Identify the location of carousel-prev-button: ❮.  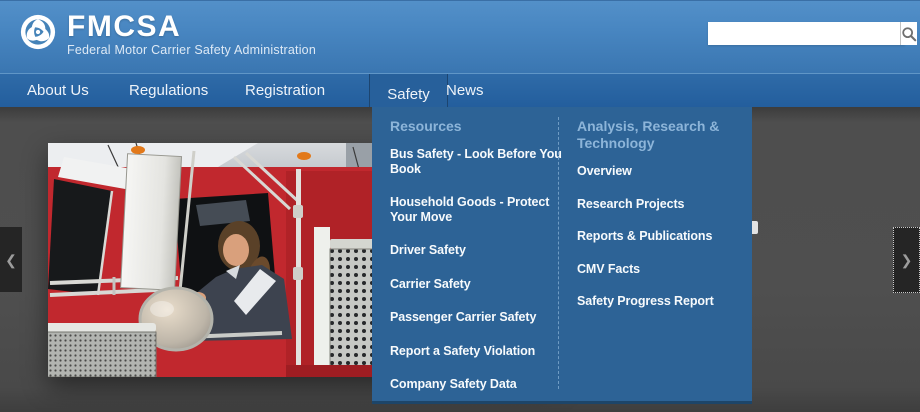
(11, 259).